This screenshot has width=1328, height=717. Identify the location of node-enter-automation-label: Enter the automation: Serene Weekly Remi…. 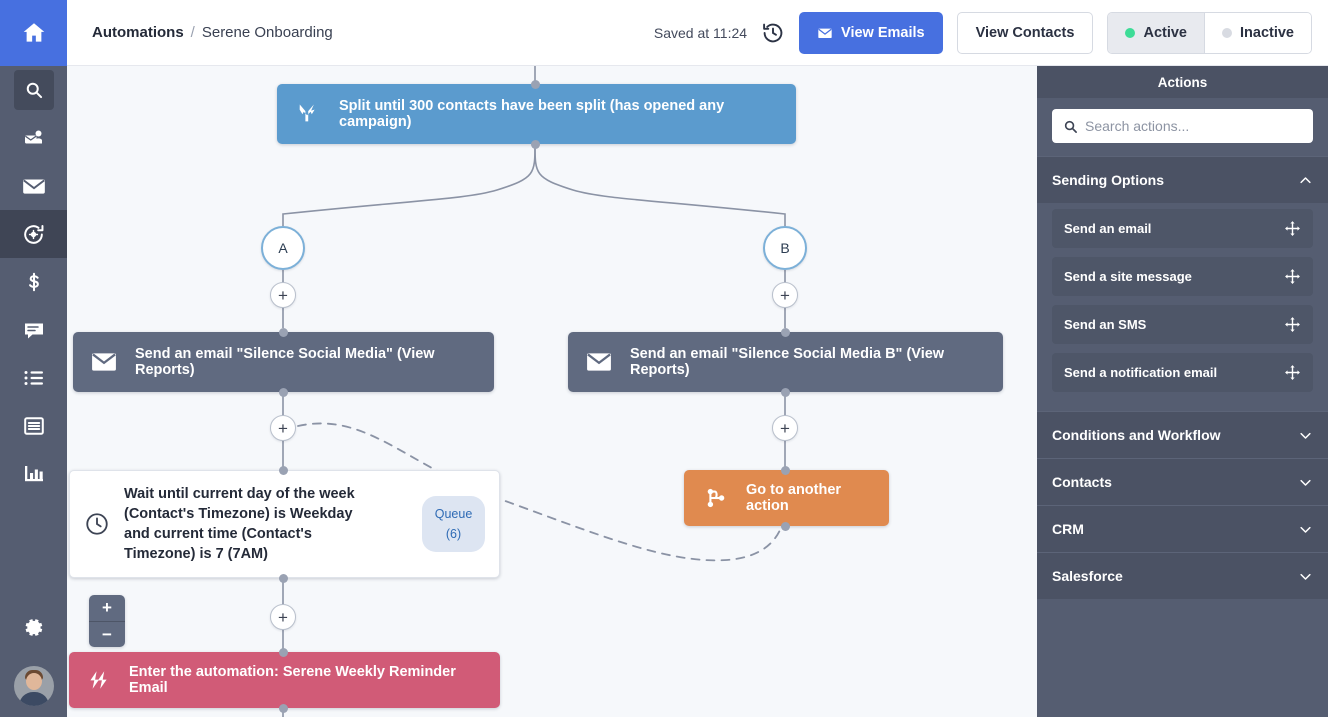
(292, 680).